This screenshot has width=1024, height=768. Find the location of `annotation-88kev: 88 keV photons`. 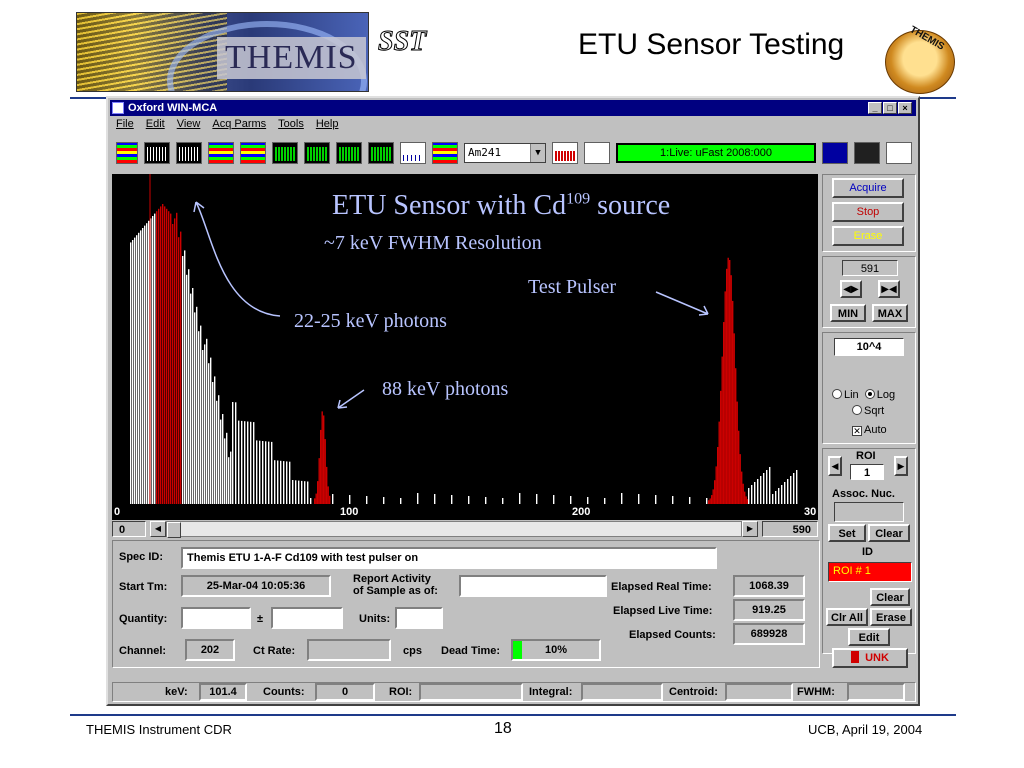

annotation-88kev: 88 keV photons is located at coordinates (445, 389).